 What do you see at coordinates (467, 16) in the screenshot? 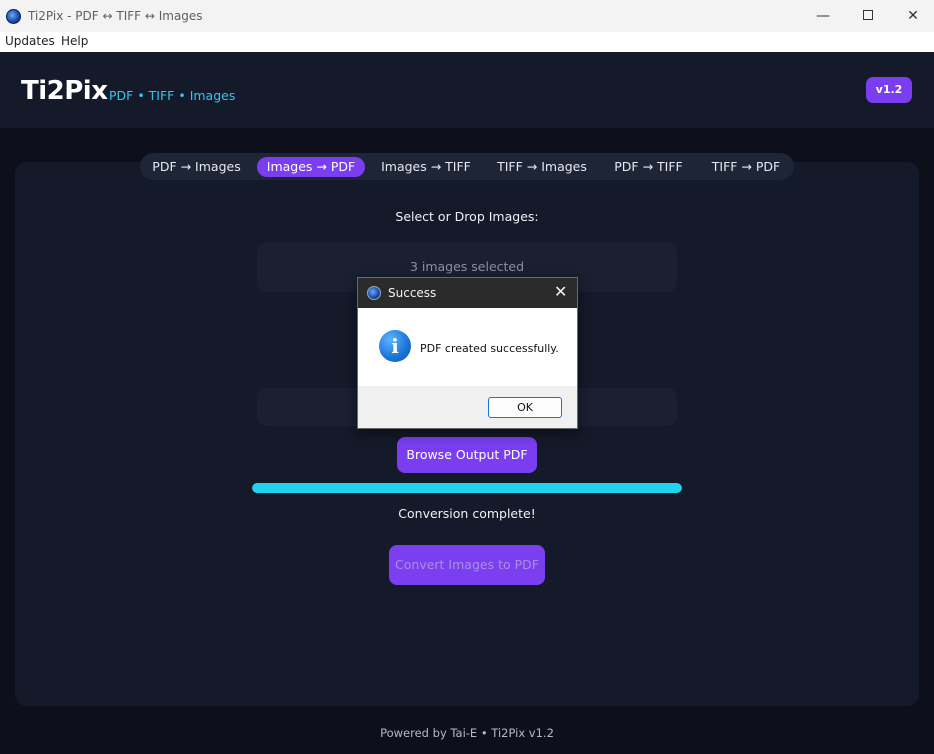
I see `title-bar: Ti2Pix - PDF ↔ TIFF ↔ Images — ✕` at bounding box center [467, 16].